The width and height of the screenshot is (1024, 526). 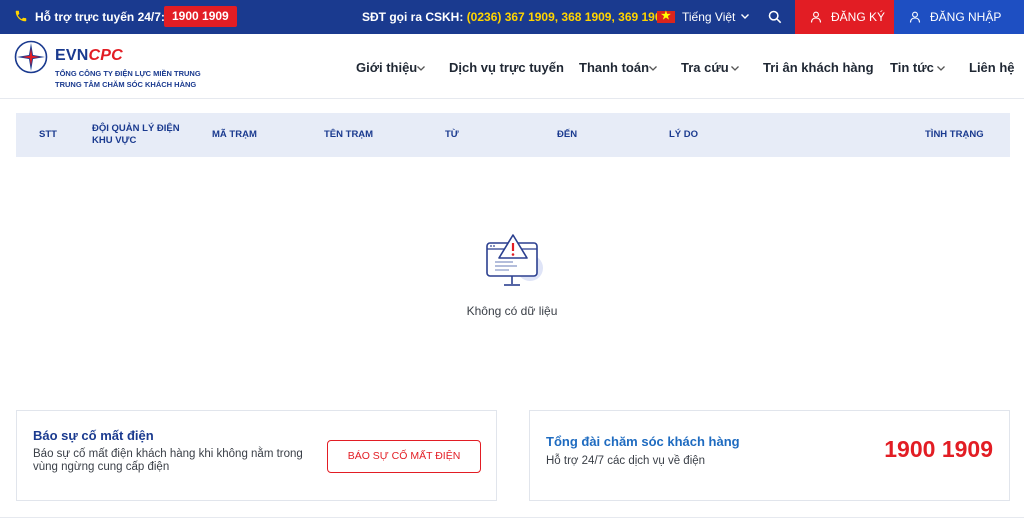 What do you see at coordinates (349, 134) in the screenshot?
I see `column-header-ten-tram: TÊN TRẠM` at bounding box center [349, 134].